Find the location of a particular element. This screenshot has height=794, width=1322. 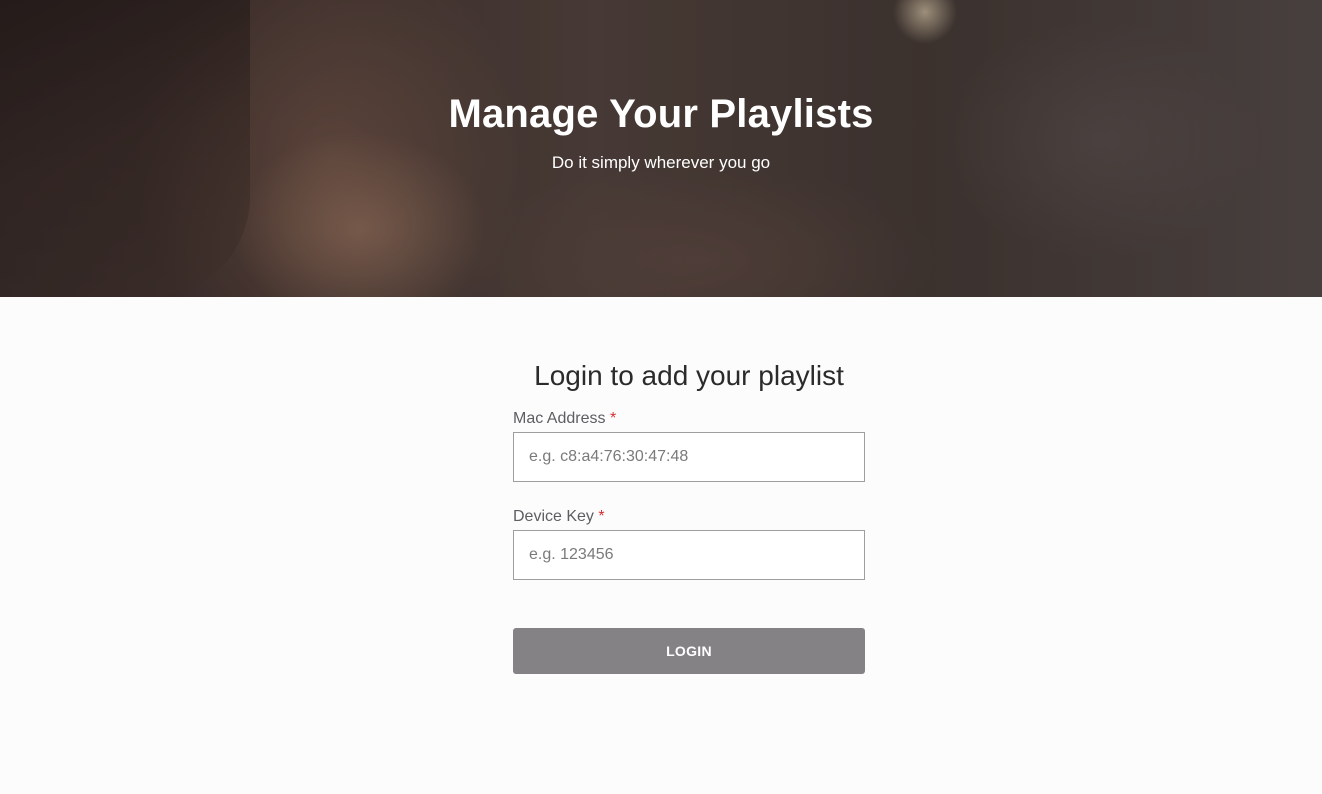

mac-address-label-text: Mac Address is located at coordinates (559, 418).